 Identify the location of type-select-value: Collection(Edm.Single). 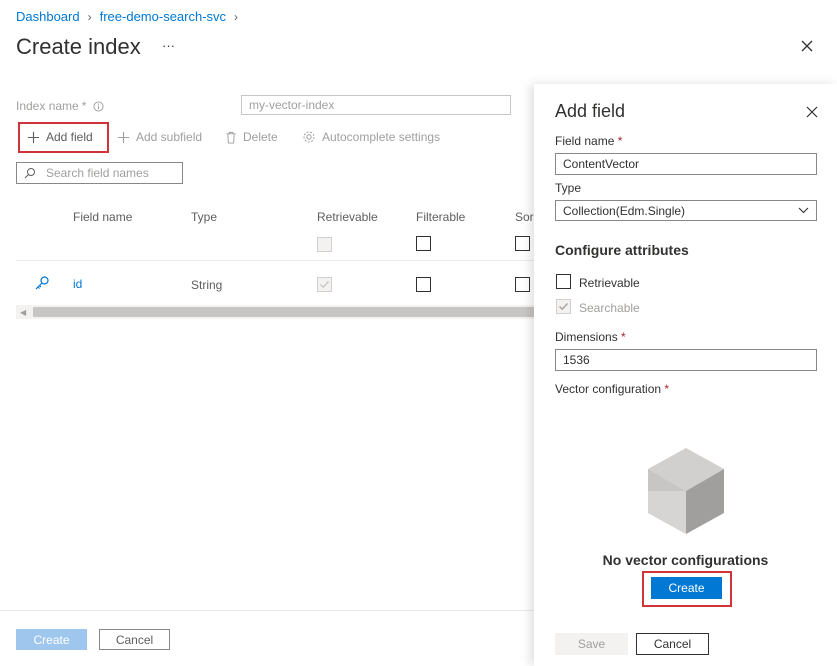
(624, 210).